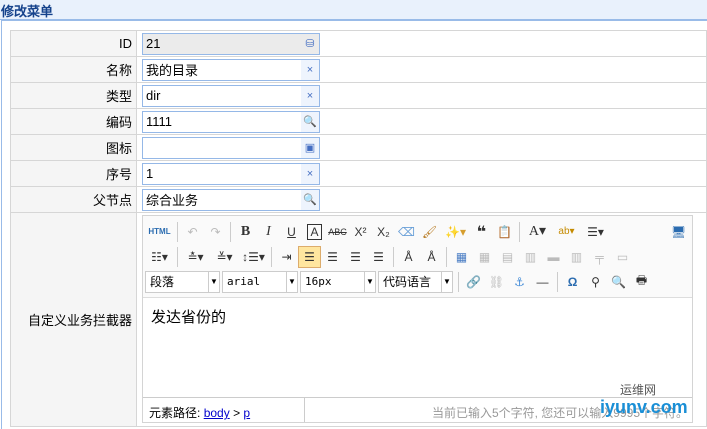 Image resolution: width=707 pixels, height=429 pixels. I want to click on field-input: 1 ×, so click(231, 173).